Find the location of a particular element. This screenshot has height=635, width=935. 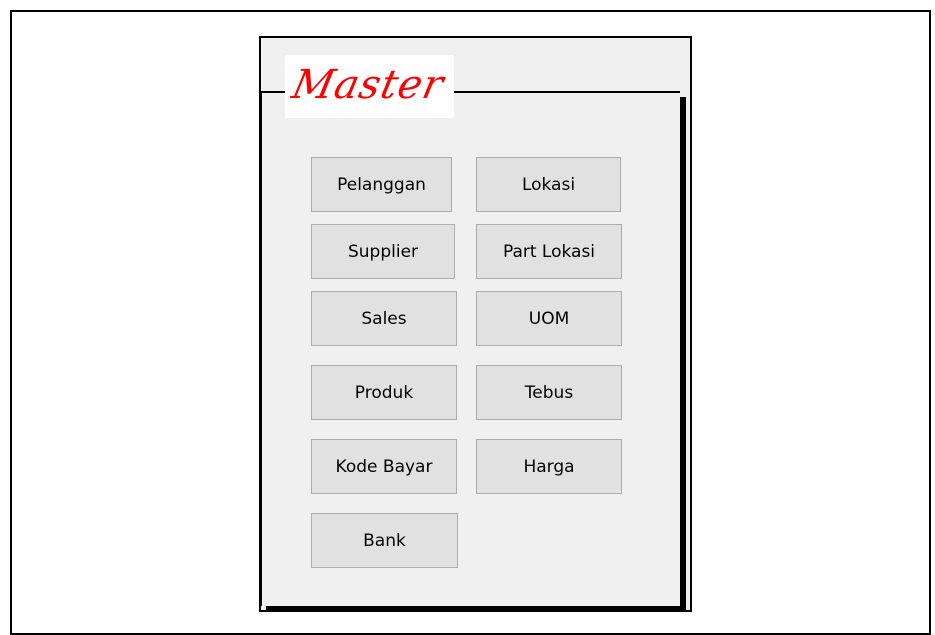

tebus-button: Tebus is located at coordinates (549, 392).